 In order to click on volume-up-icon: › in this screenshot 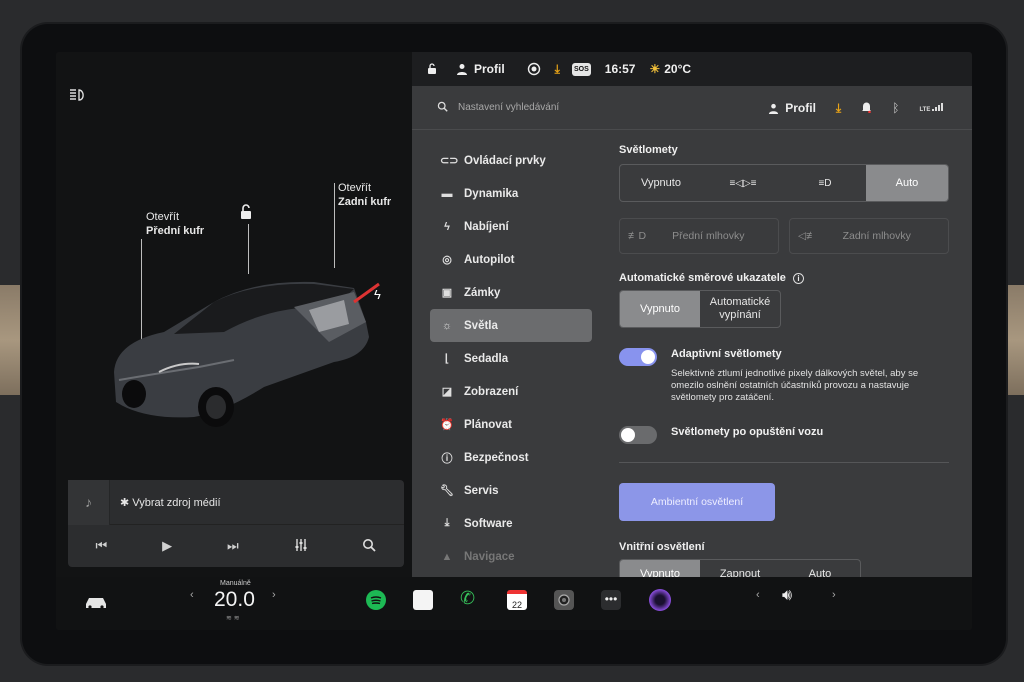, I will do `click(834, 595)`.